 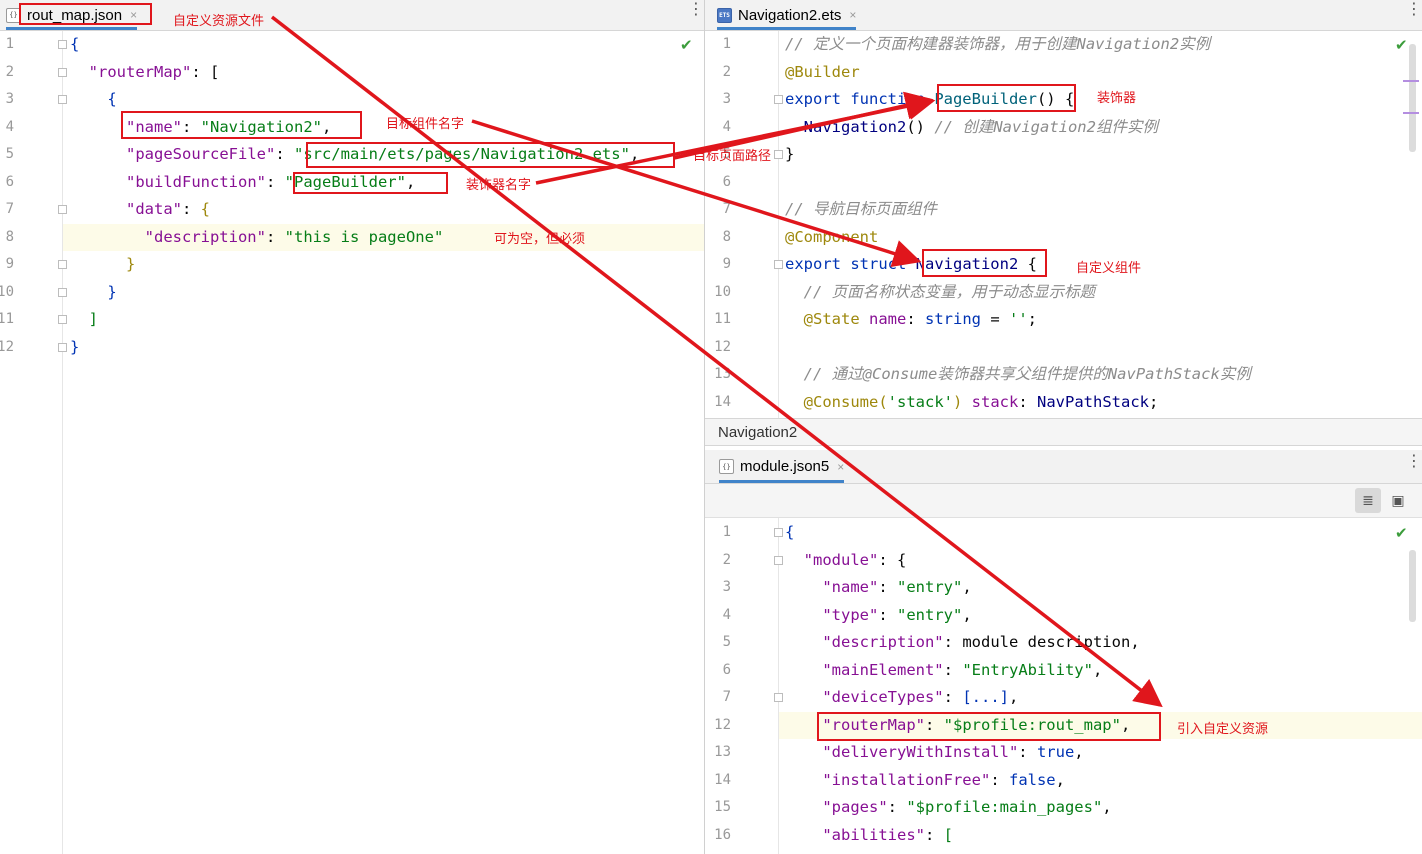 What do you see at coordinates (1063, 698) in the screenshot?
I see `code-line: 7 "deviceTypes": [...],` at bounding box center [1063, 698].